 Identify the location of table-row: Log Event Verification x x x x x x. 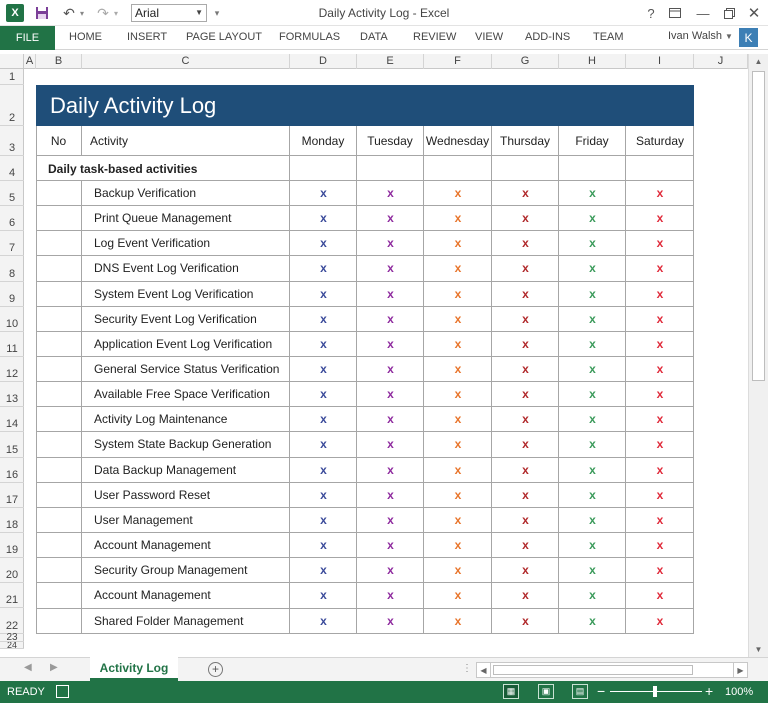
(365, 243).